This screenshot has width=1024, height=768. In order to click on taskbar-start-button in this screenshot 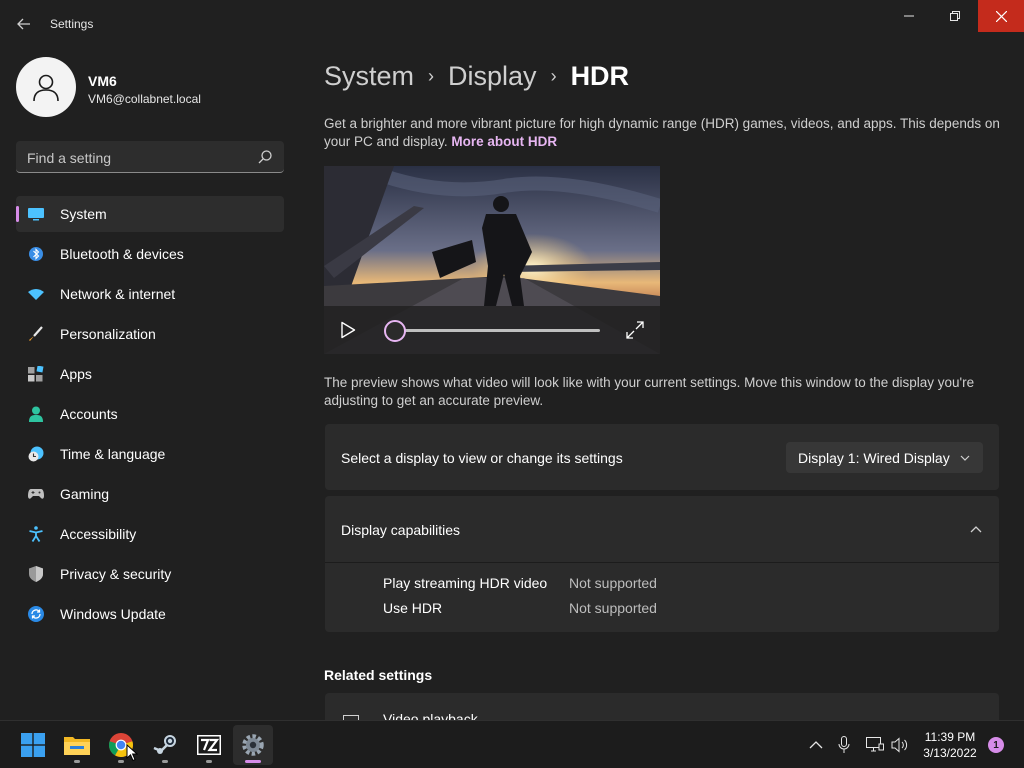, I will do `click(33, 745)`.